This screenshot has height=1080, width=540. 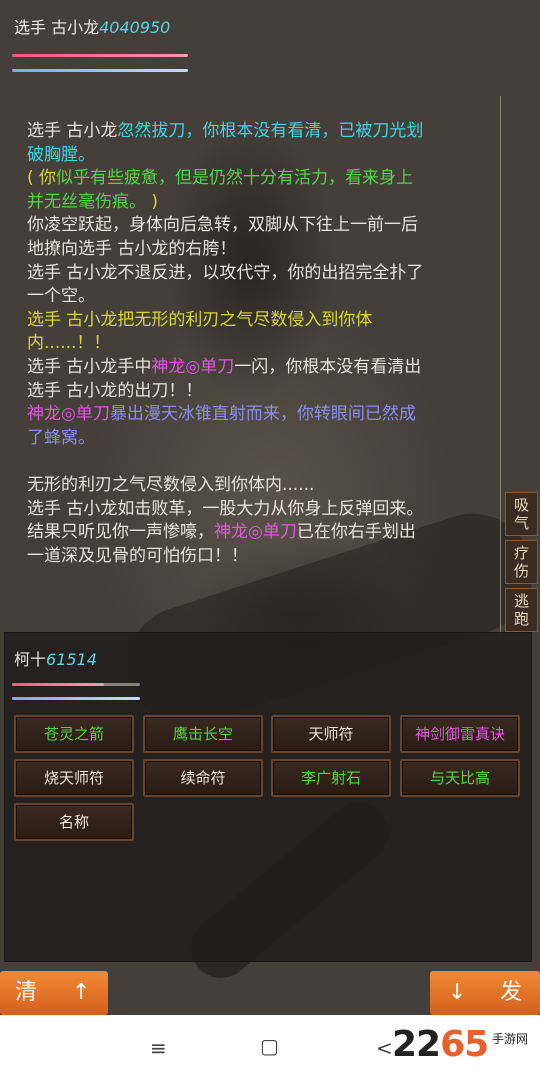 I want to click on log-segment: 选手 古小龙, so click(x=72, y=131).